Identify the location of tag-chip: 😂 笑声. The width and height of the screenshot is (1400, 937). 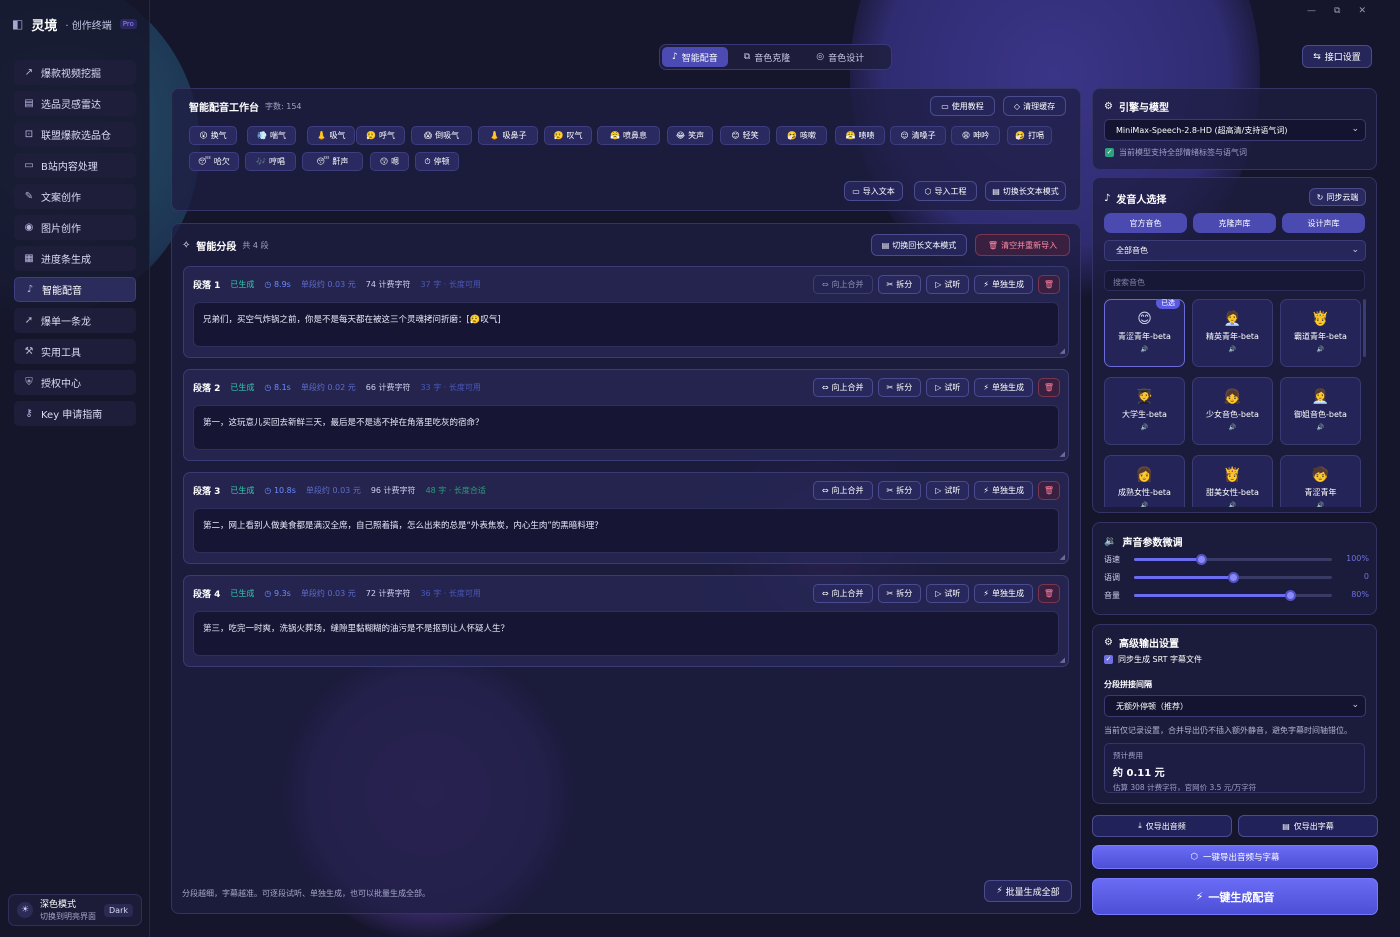
(690, 135).